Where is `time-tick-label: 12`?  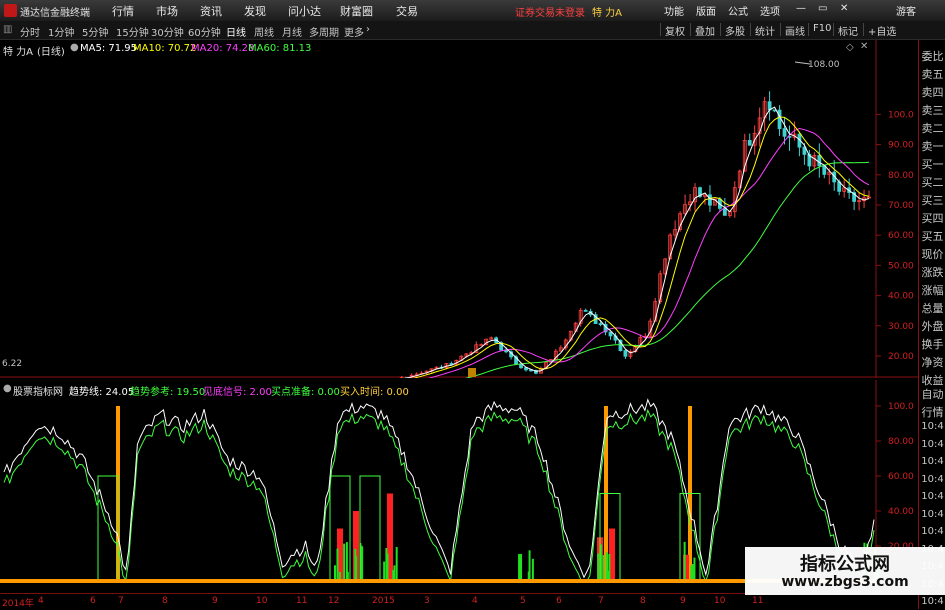
time-tick-label: 12 is located at coordinates (333, 601).